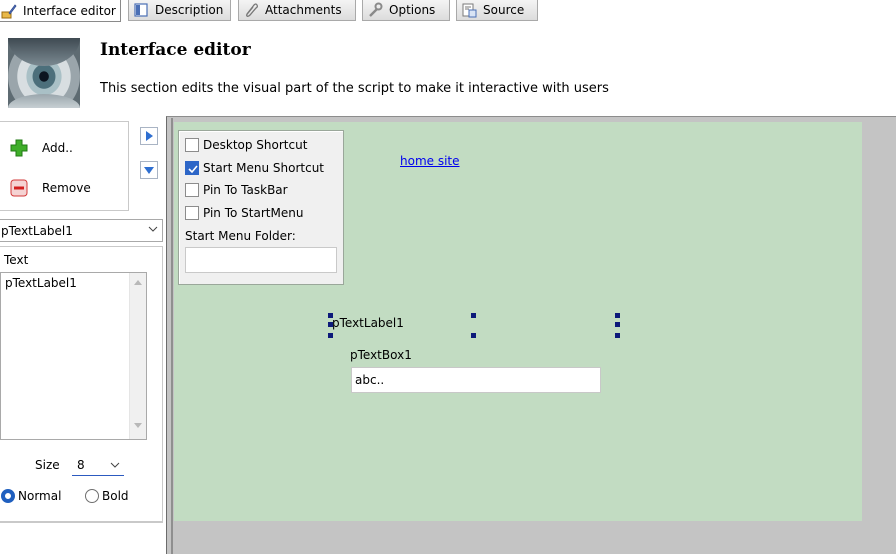  What do you see at coordinates (98, 466) in the screenshot?
I see `size-select: 8` at bounding box center [98, 466].